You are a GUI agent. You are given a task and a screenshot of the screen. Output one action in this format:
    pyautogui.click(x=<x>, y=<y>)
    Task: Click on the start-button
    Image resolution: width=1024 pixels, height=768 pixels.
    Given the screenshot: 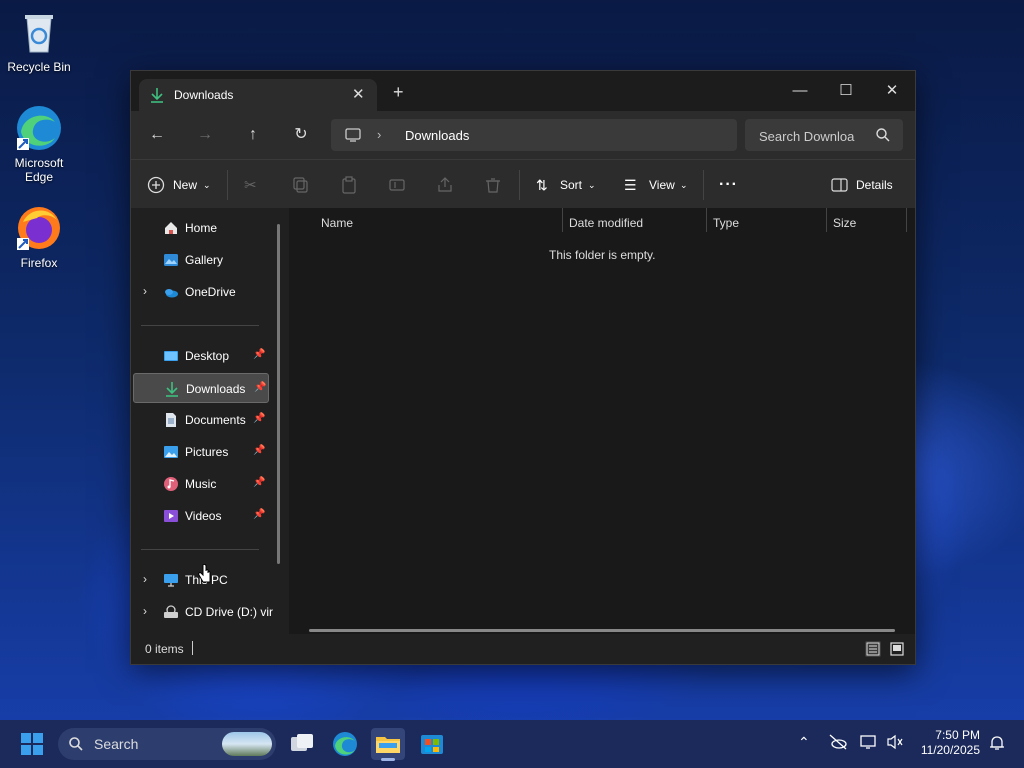 What is the action you would take?
    pyautogui.click(x=32, y=744)
    